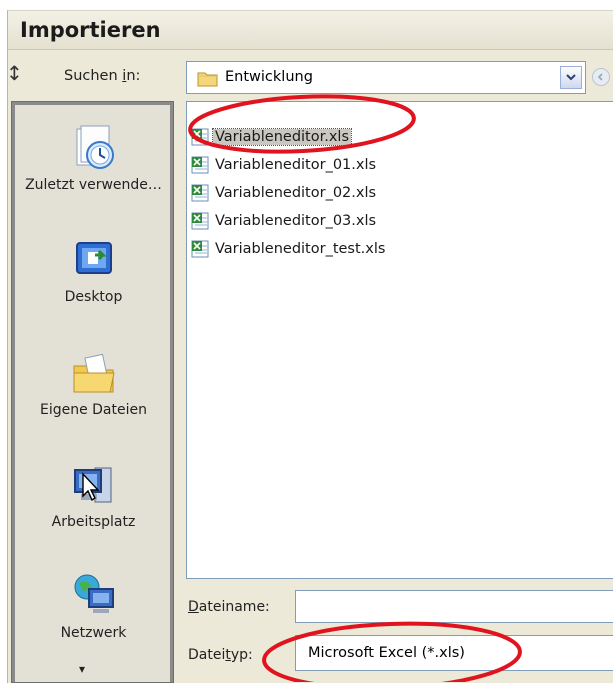 This screenshot has height=683, width=613. I want to click on place-desktop: Desktop, so click(93, 270).